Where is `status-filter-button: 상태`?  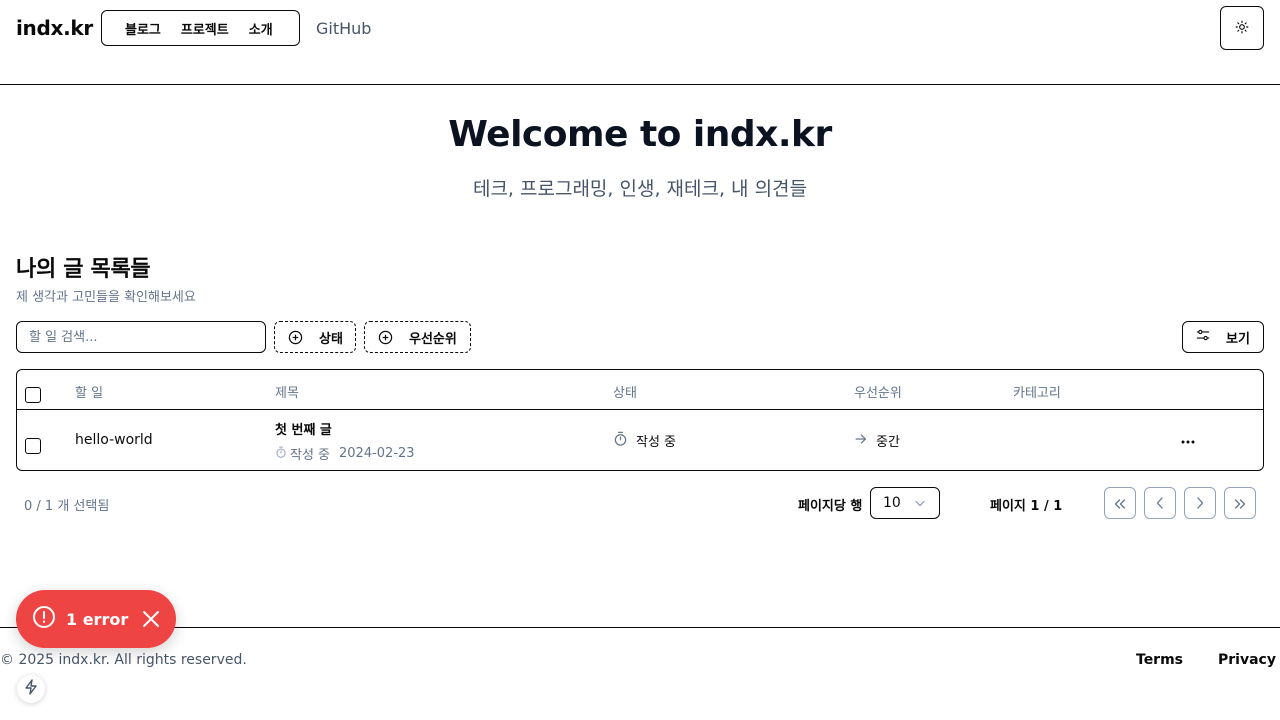
status-filter-button: 상태 is located at coordinates (315, 337).